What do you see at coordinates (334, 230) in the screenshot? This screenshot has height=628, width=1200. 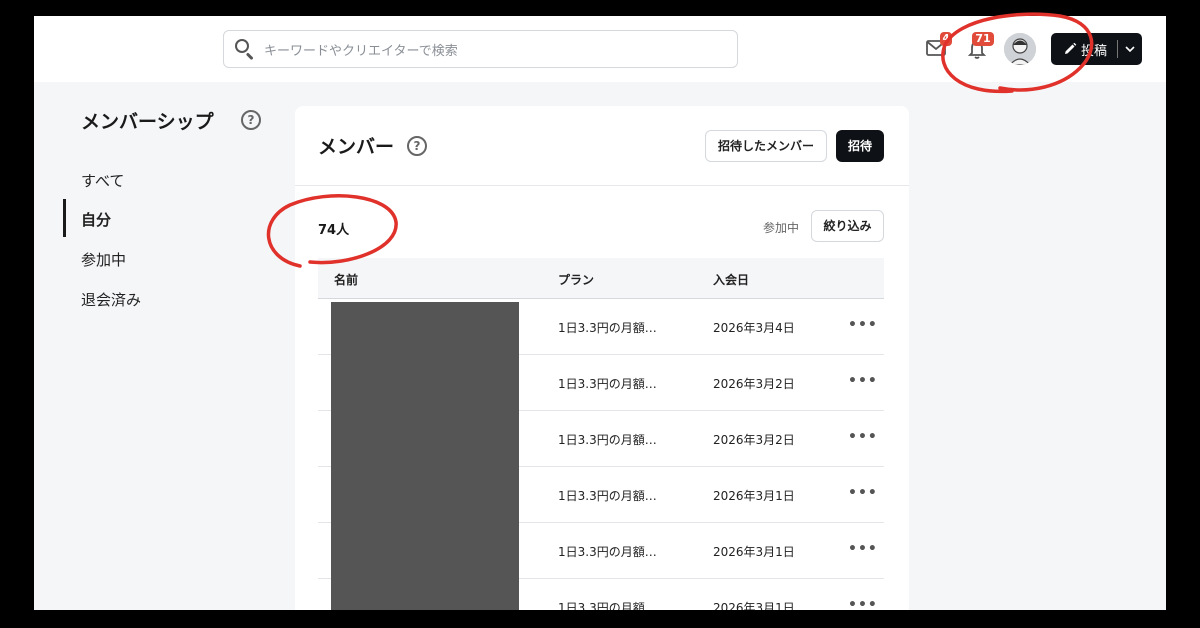 I see `member-count: 74人` at bounding box center [334, 230].